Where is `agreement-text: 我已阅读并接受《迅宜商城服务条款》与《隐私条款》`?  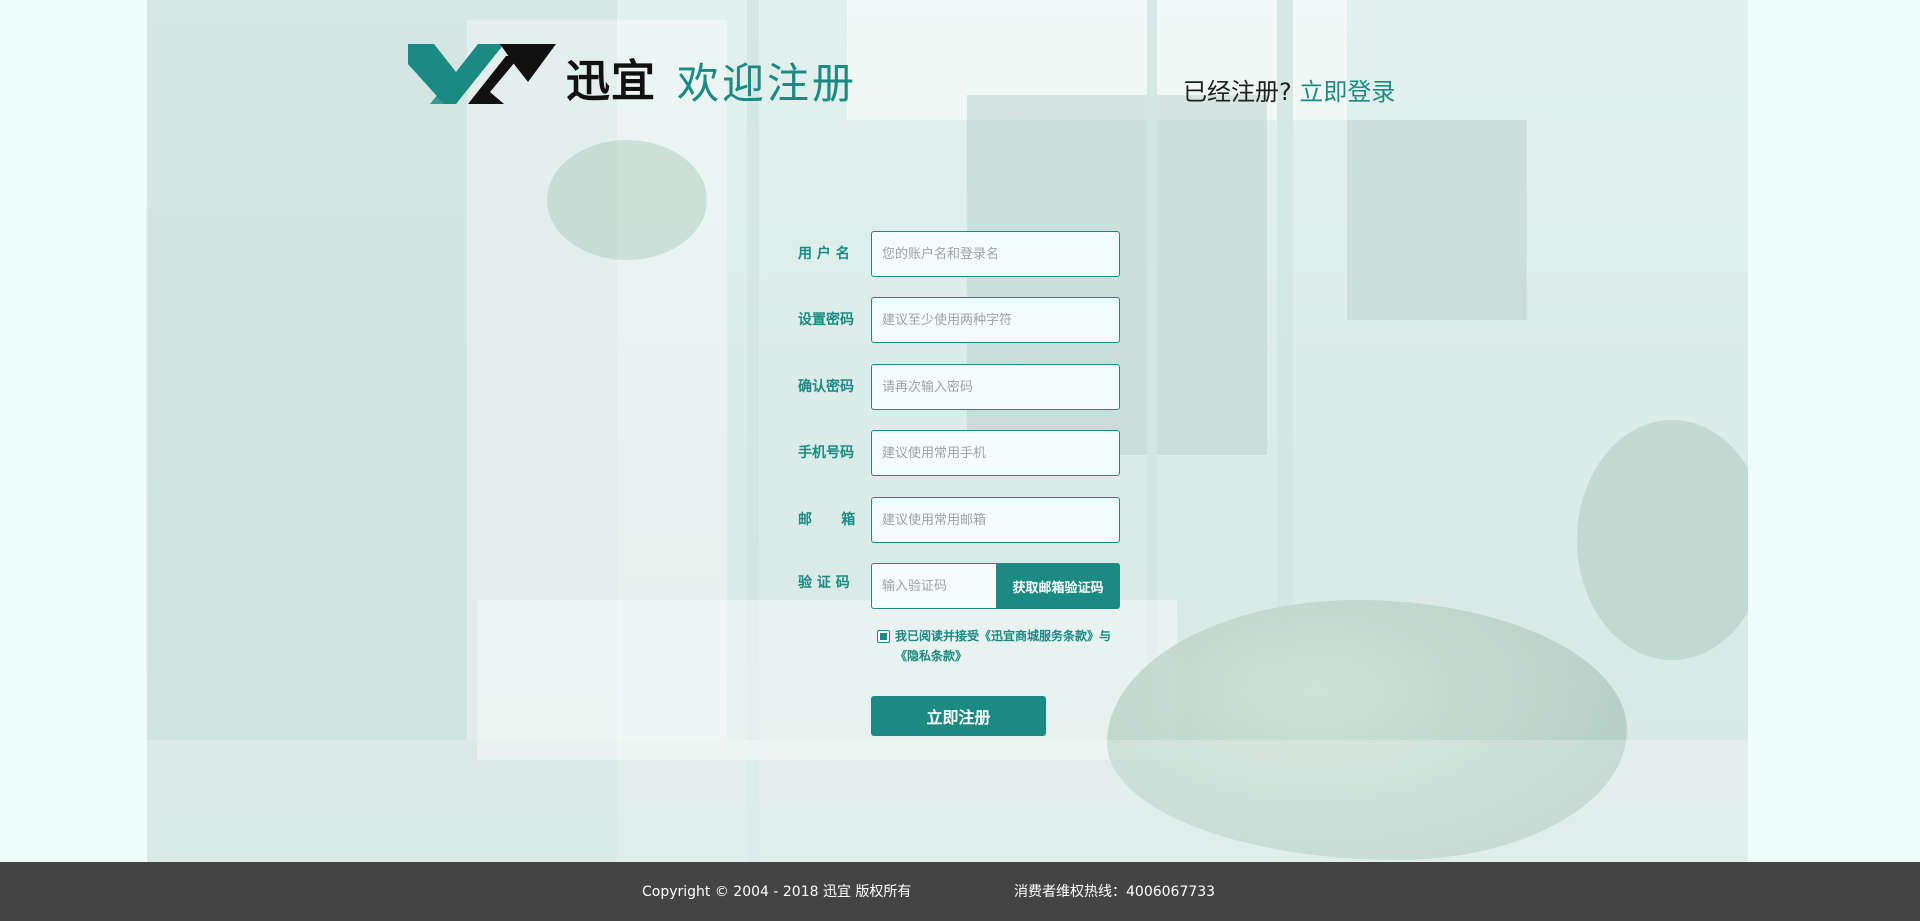
agreement-text: 我已阅读并接受《迅宜商城服务条款》与《隐私条款》 is located at coordinates (997, 646).